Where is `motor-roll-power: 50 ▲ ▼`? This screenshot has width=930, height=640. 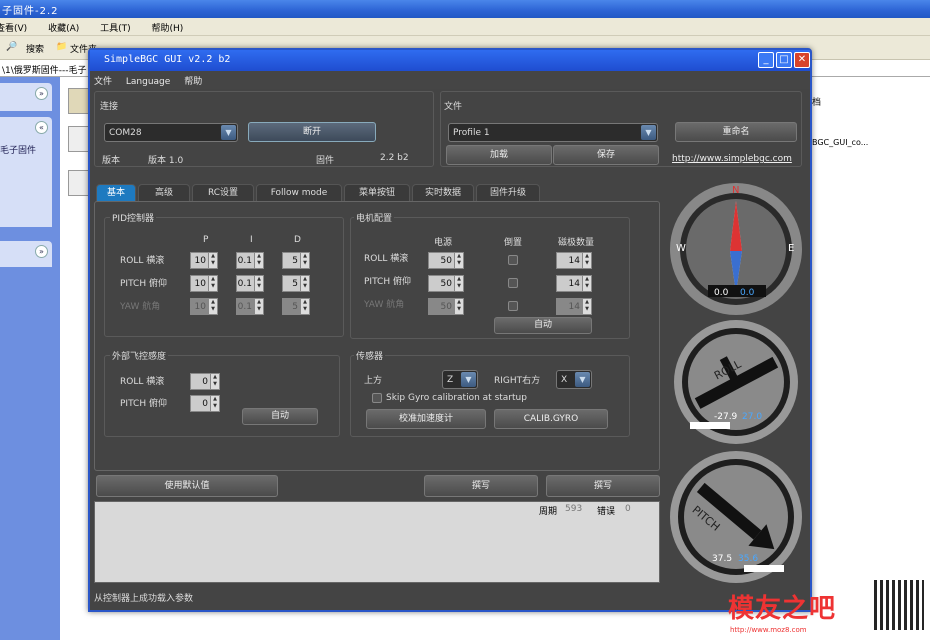 motor-roll-power: 50 ▲ ▼ is located at coordinates (446, 260).